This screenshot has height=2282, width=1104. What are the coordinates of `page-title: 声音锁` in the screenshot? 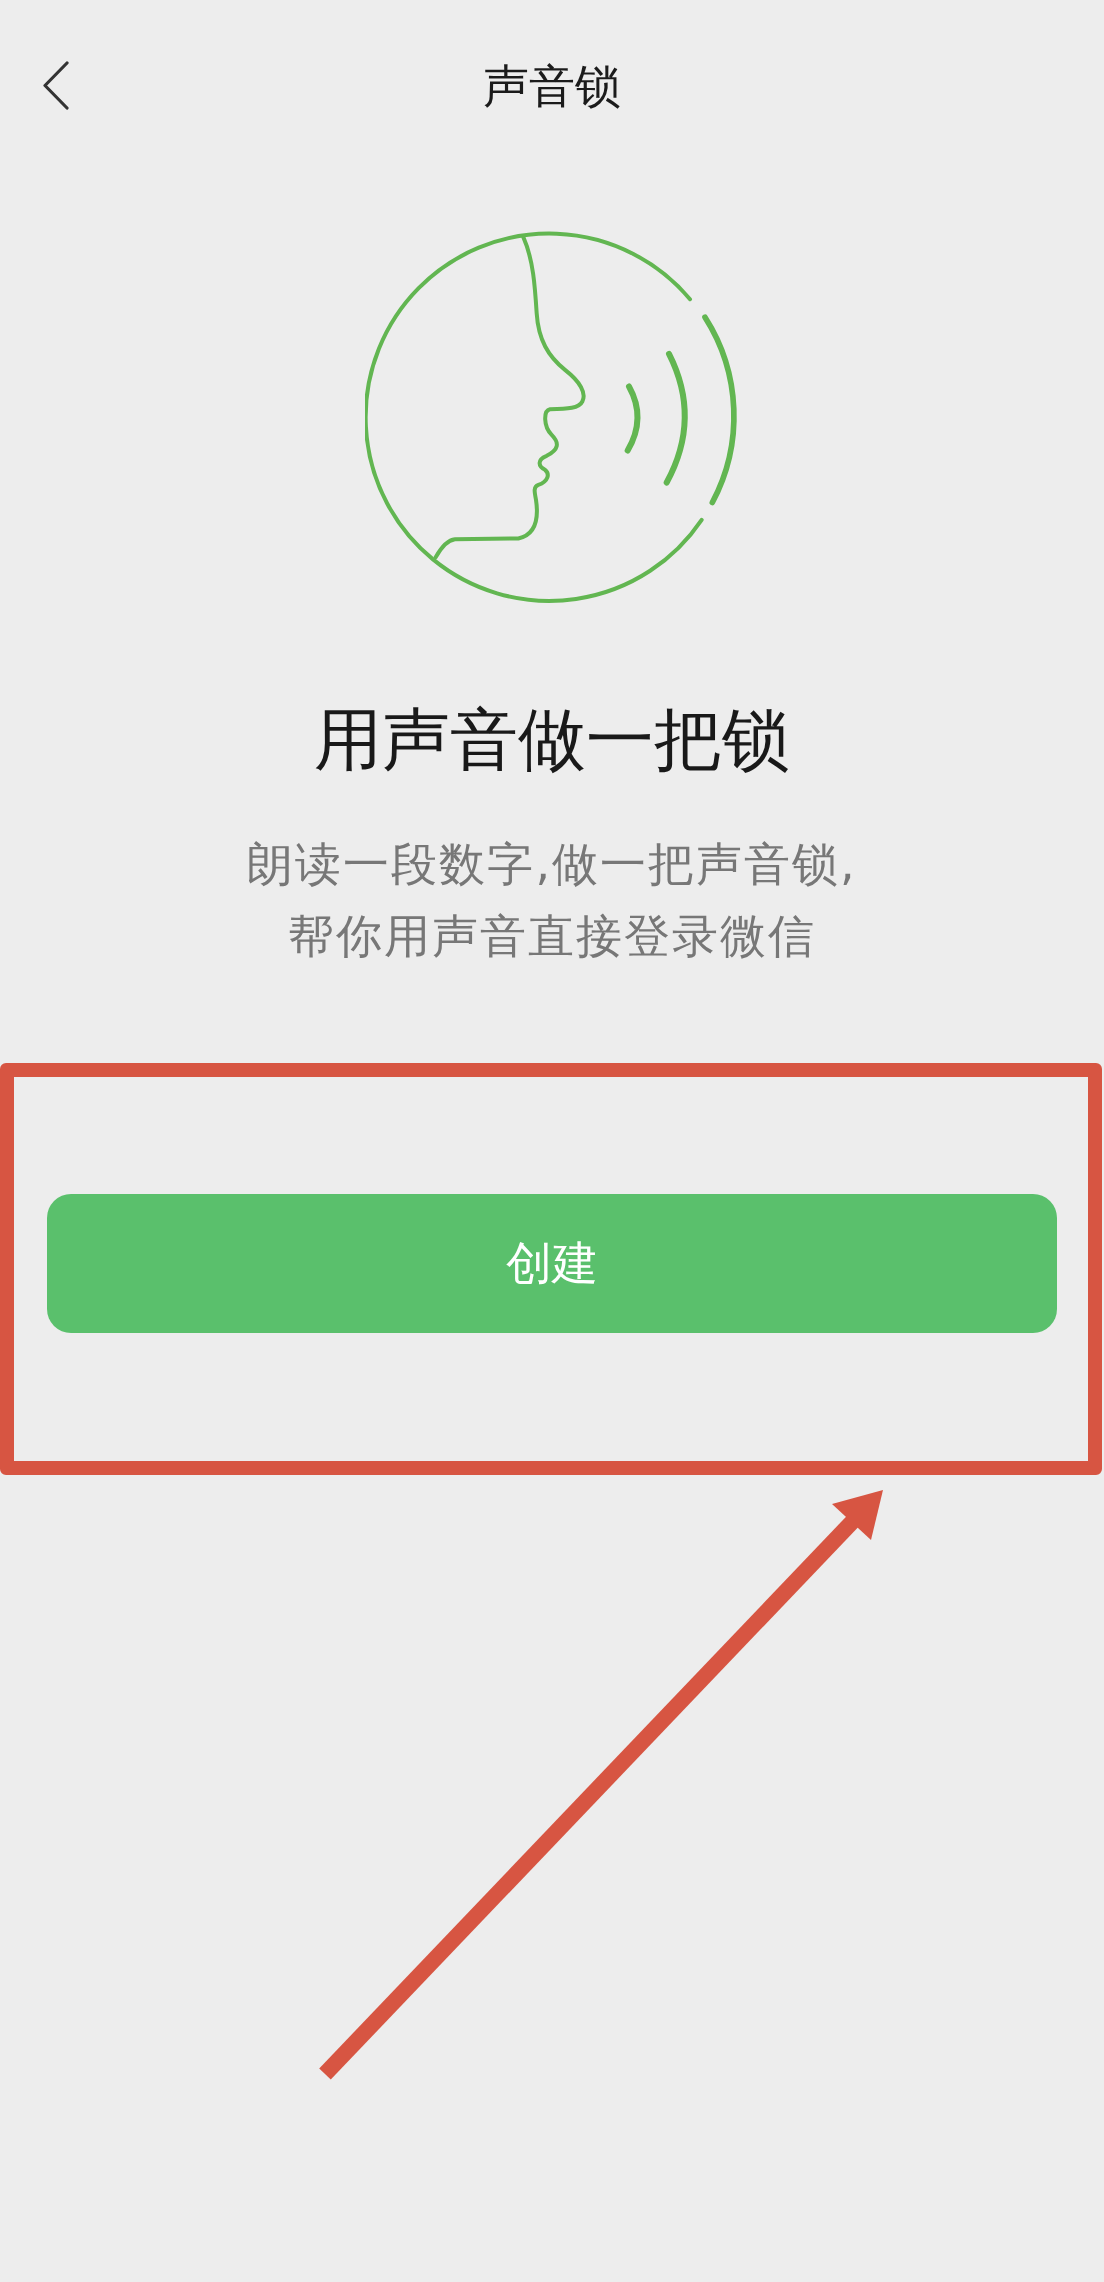 It's located at (552, 86).